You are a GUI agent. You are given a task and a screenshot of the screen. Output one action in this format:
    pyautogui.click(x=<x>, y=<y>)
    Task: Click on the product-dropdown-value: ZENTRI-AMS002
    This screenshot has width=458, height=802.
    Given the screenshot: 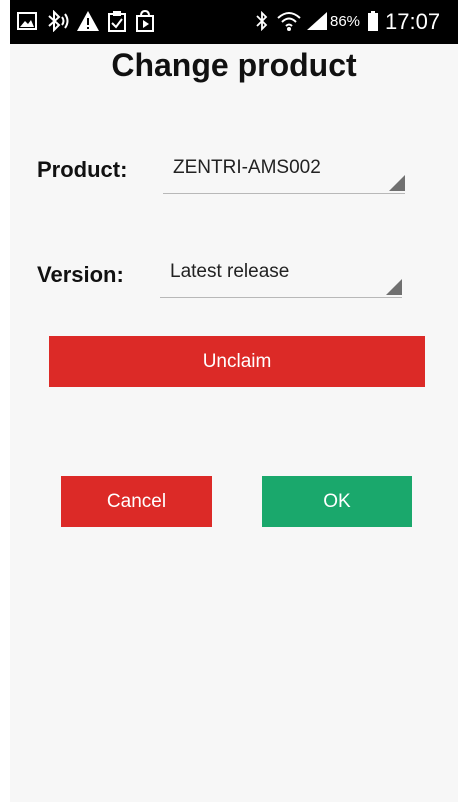 What is the action you would take?
    pyautogui.click(x=247, y=167)
    